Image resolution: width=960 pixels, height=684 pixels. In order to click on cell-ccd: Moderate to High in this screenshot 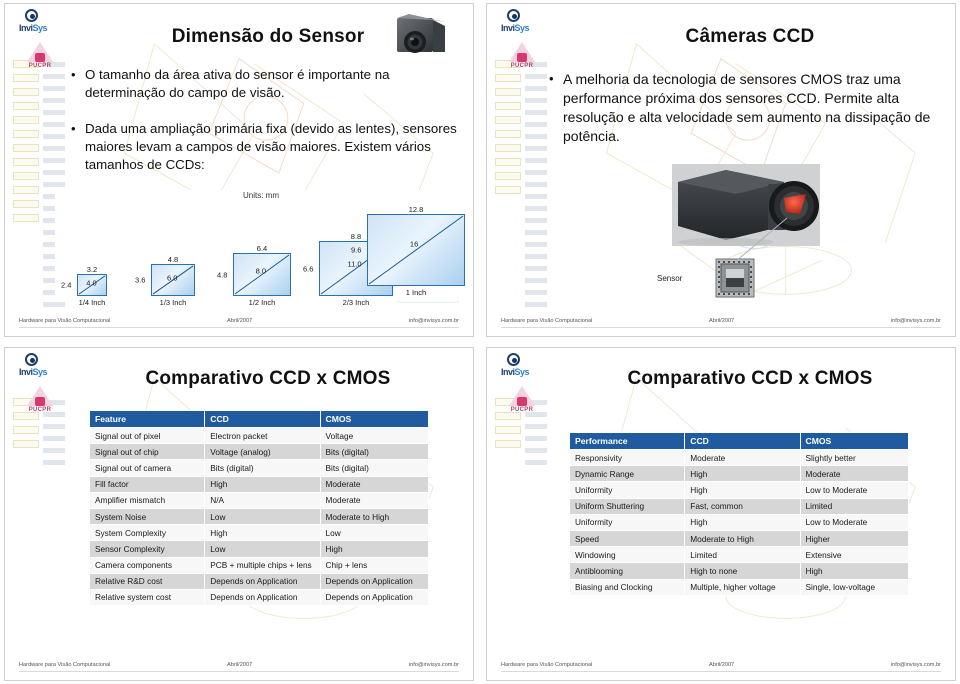, I will do `click(742, 538)`.